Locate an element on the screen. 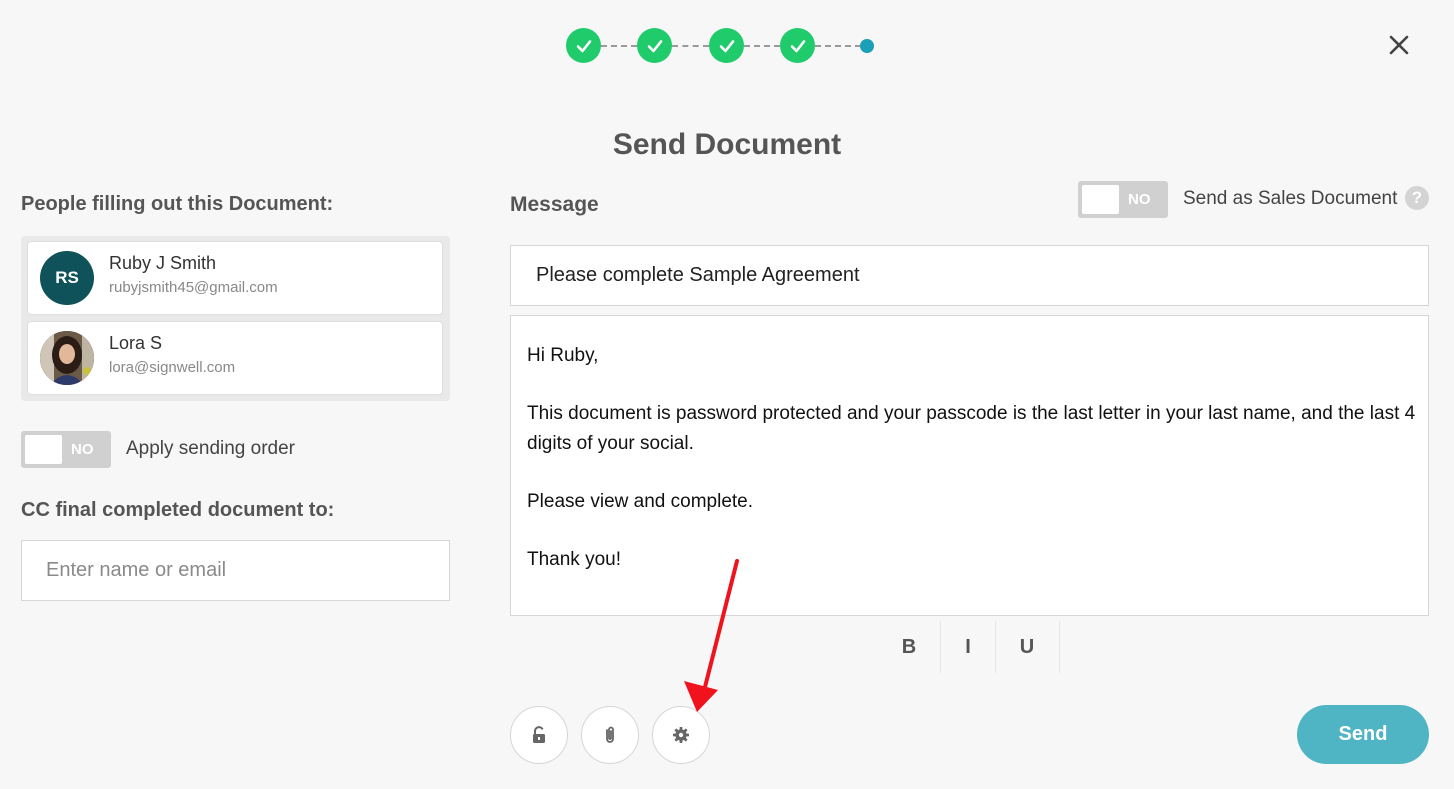 Image resolution: width=1454 pixels, height=789 pixels. progress-stepper is located at coordinates (722, 46).